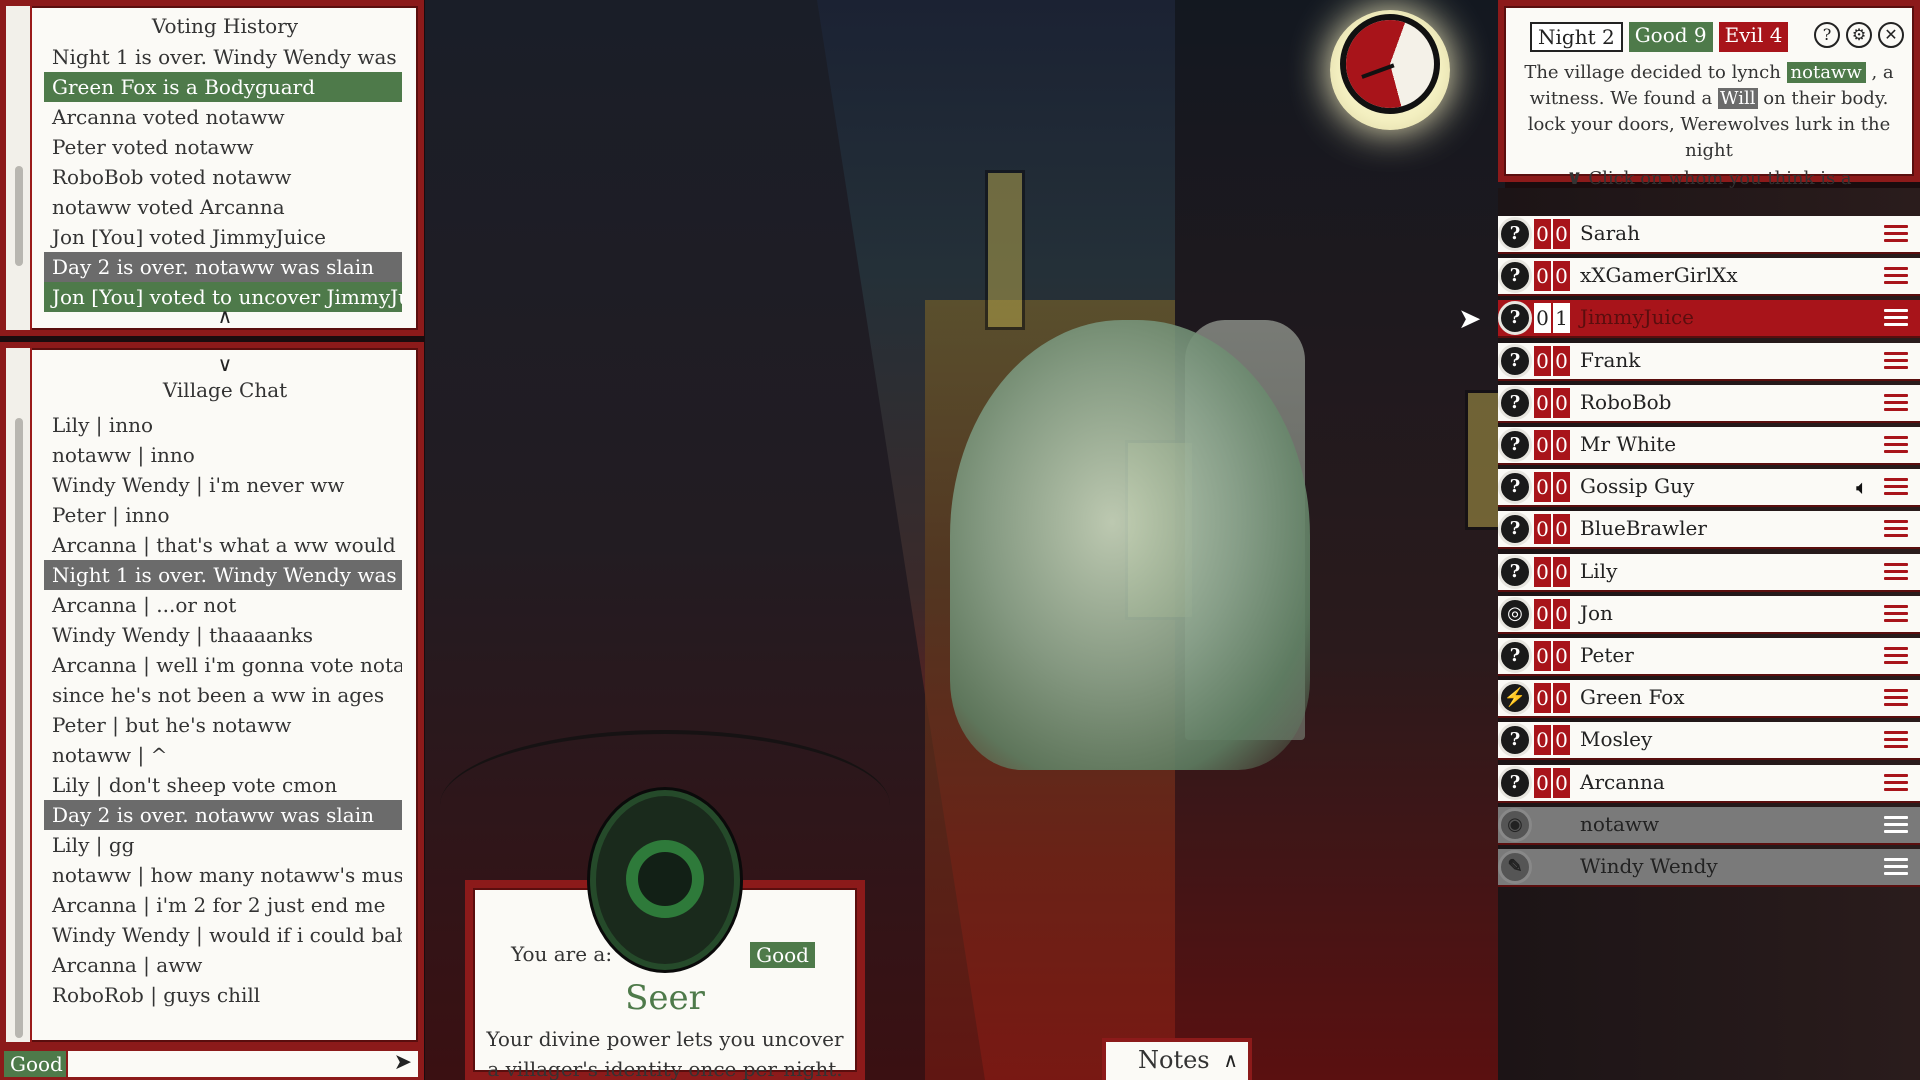 Image resolution: width=1920 pixels, height=1080 pixels. What do you see at coordinates (1709, 572) in the screenshot?
I see `player-row-lily: ? 0 0 Lily` at bounding box center [1709, 572].